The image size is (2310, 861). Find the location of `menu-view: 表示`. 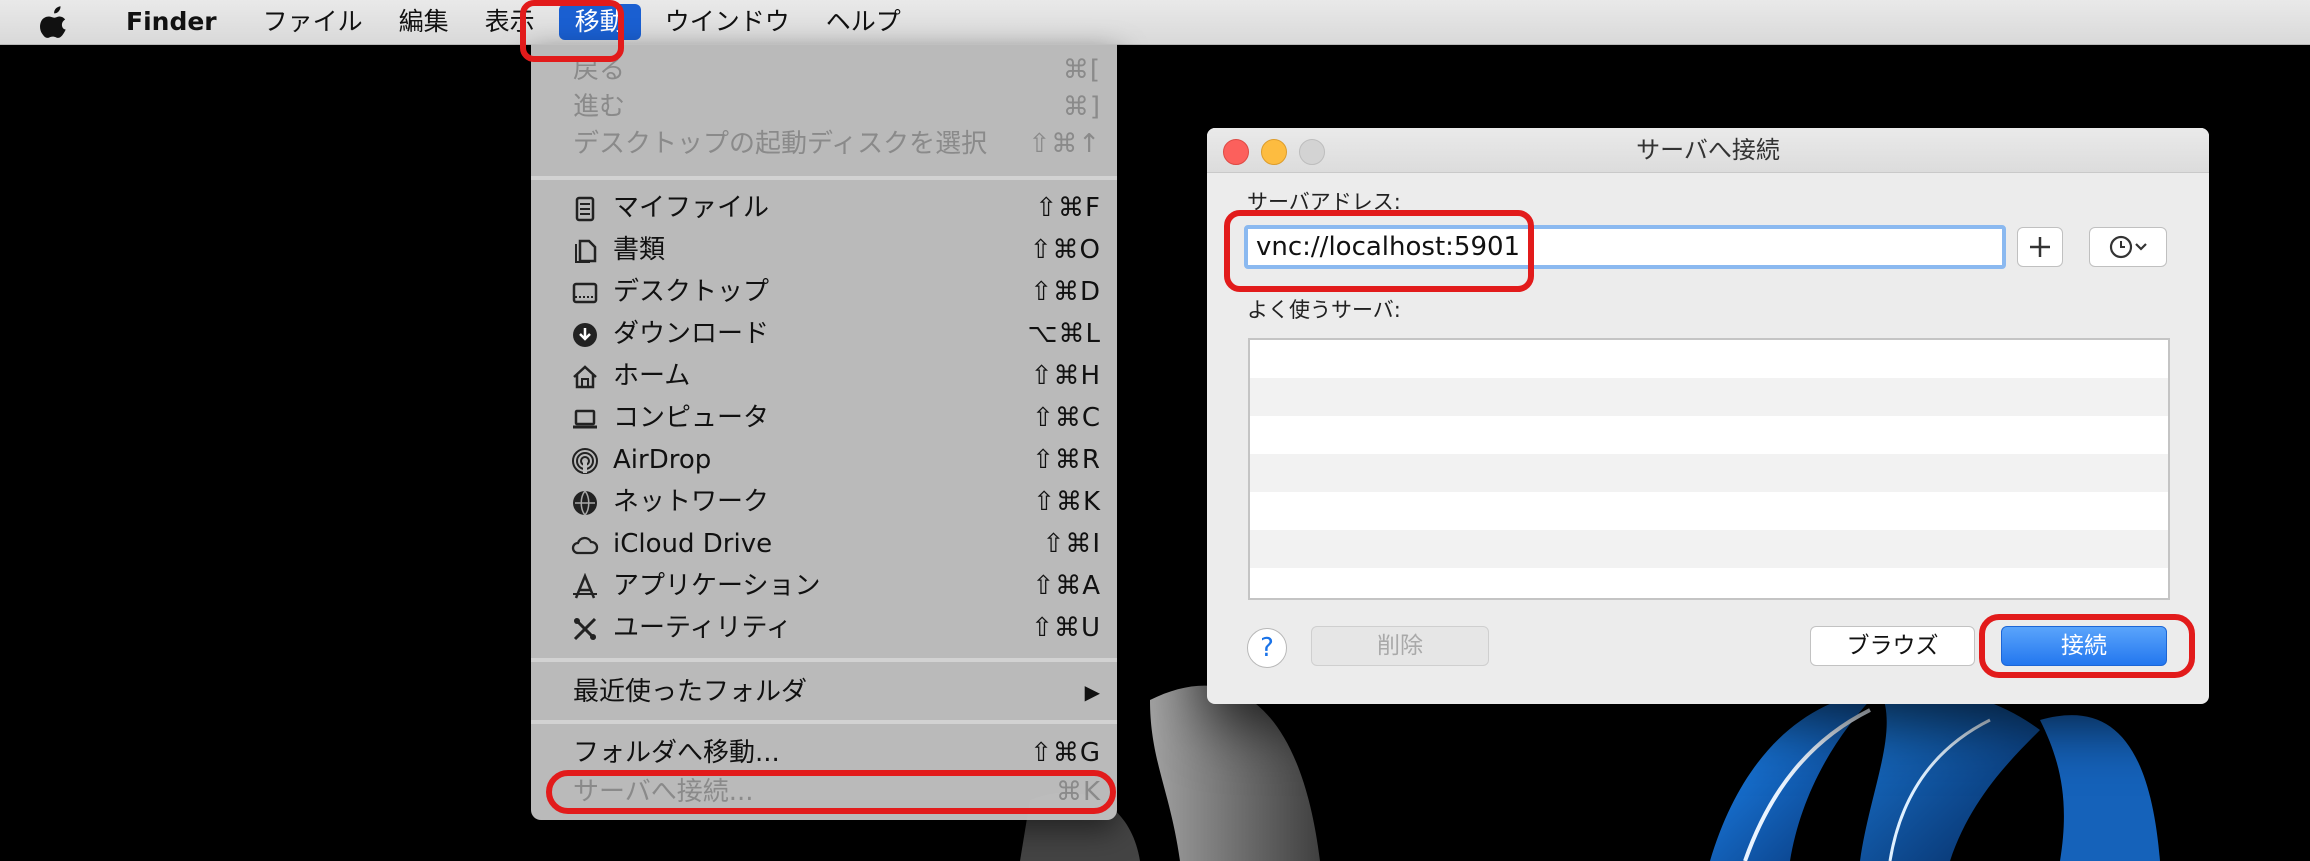

menu-view: 表示 is located at coordinates (510, 22).